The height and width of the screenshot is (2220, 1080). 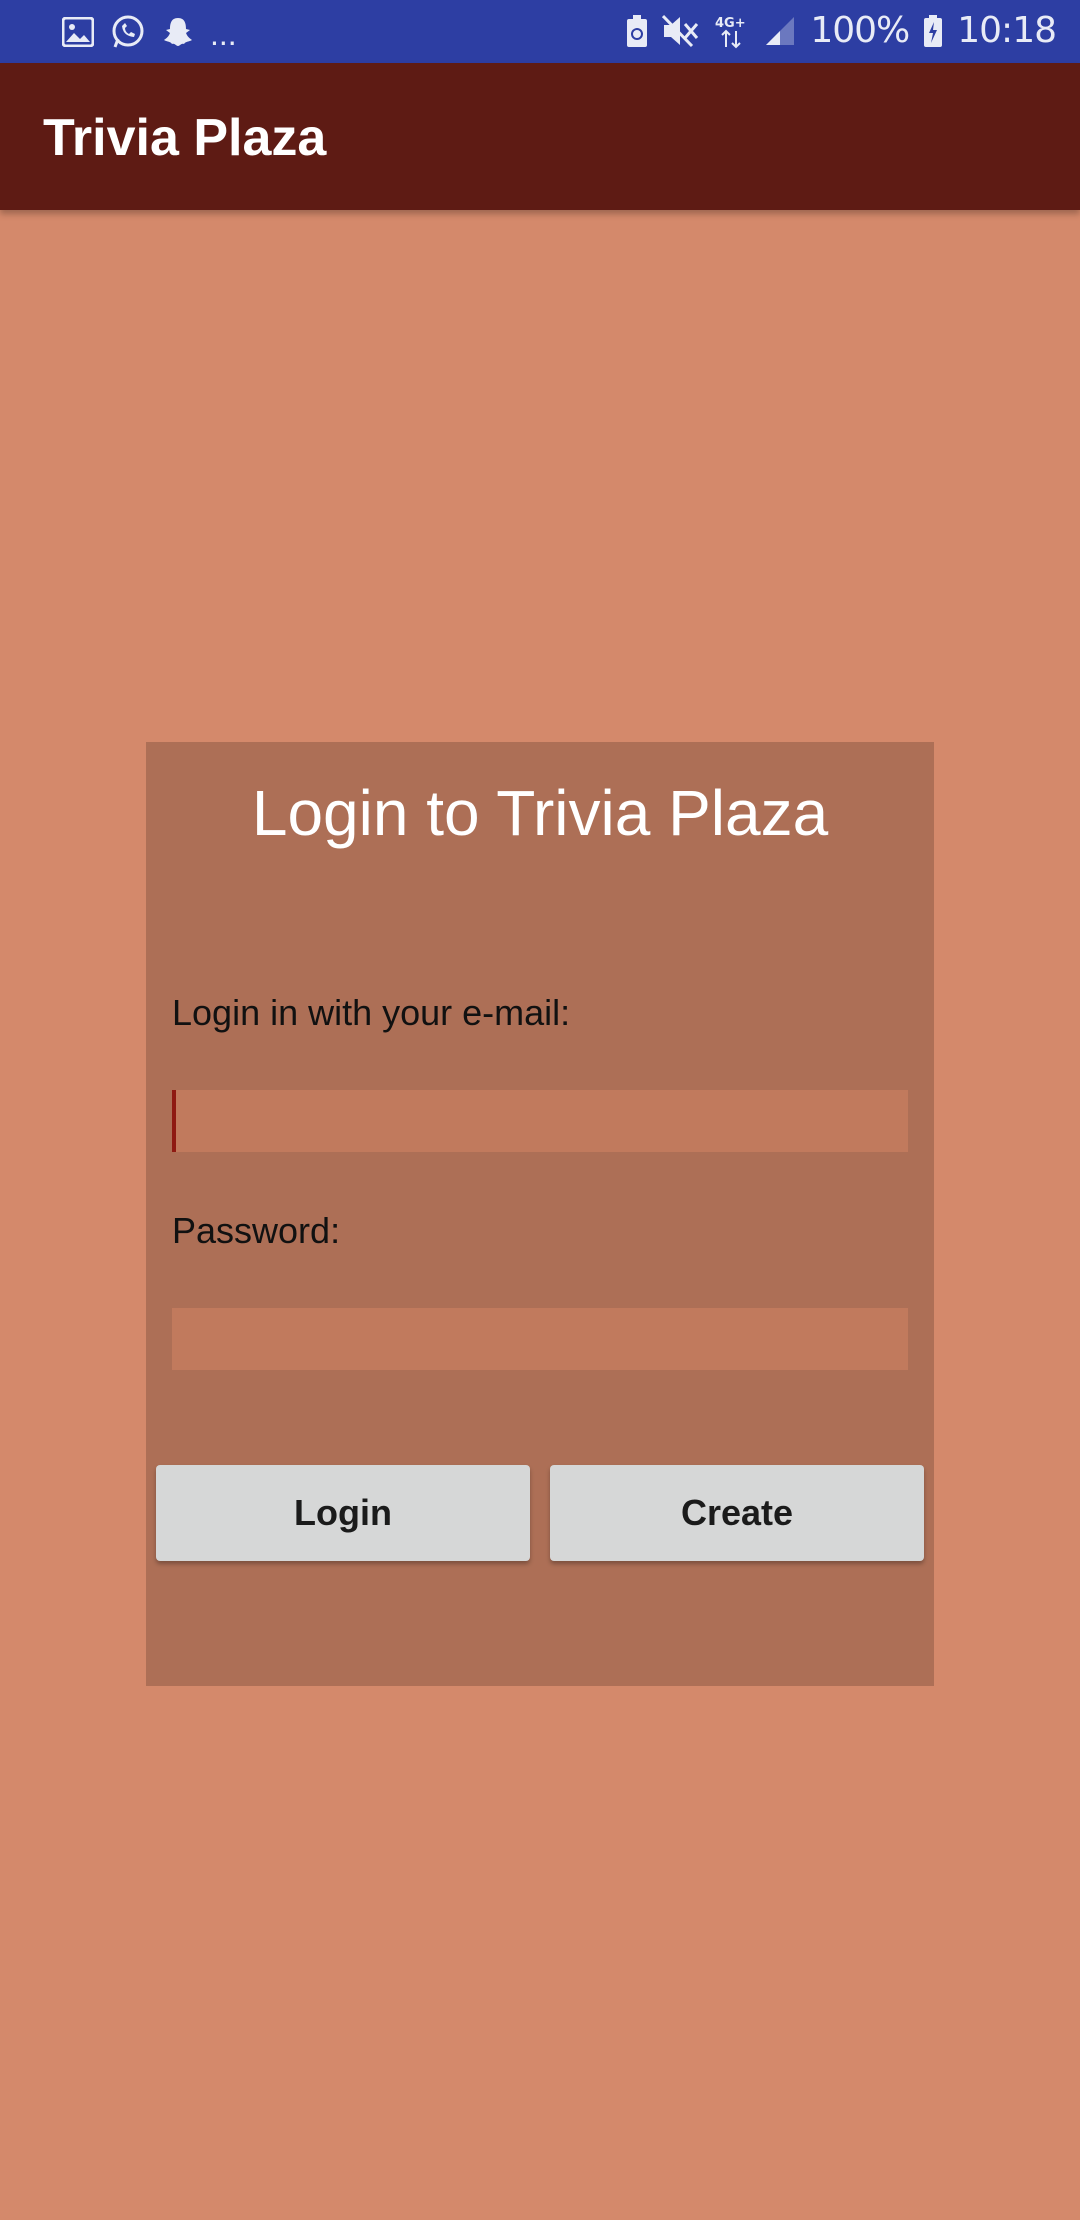 I want to click on login-button: Login, so click(x=343, y=1513).